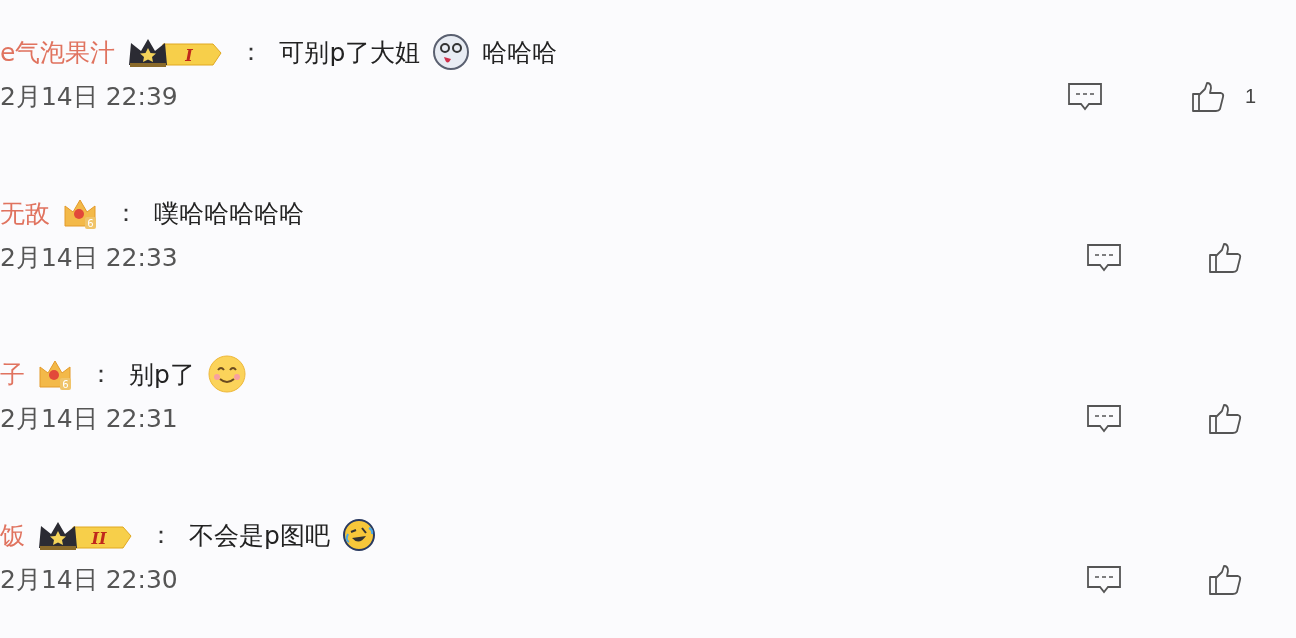 The width and height of the screenshot is (1296, 638). What do you see at coordinates (226, 374) in the screenshot?
I see `smile-emoji-icon` at bounding box center [226, 374].